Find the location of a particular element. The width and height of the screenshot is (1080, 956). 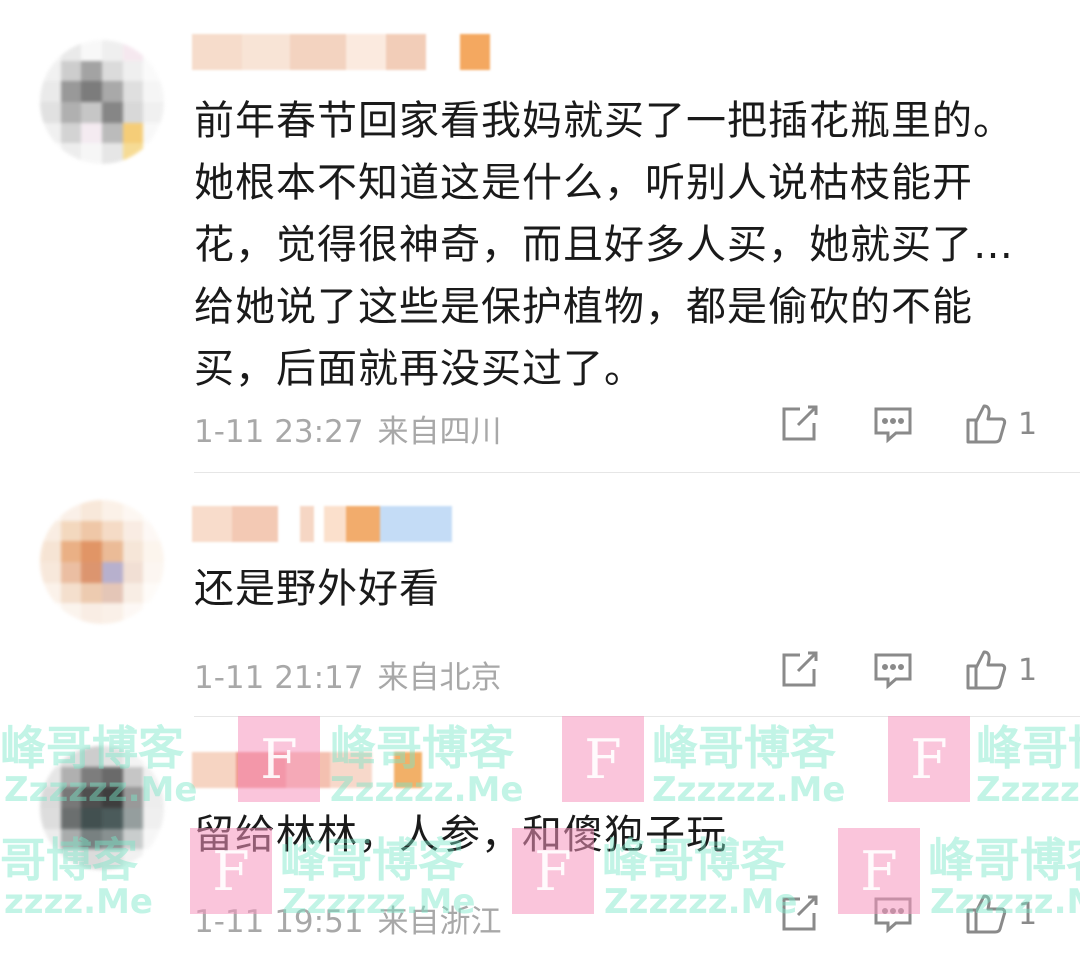

comment-line: 买，后面就再没买过了。 is located at coordinates (419, 369).